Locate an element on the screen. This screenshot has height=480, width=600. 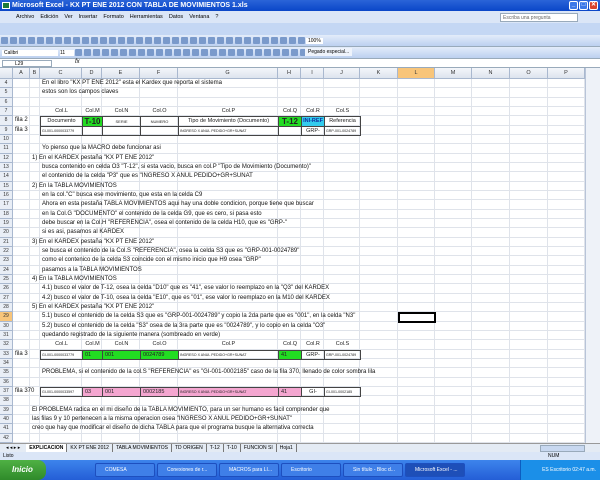
font-size-select: 11 is located at coordinates (67, 53).